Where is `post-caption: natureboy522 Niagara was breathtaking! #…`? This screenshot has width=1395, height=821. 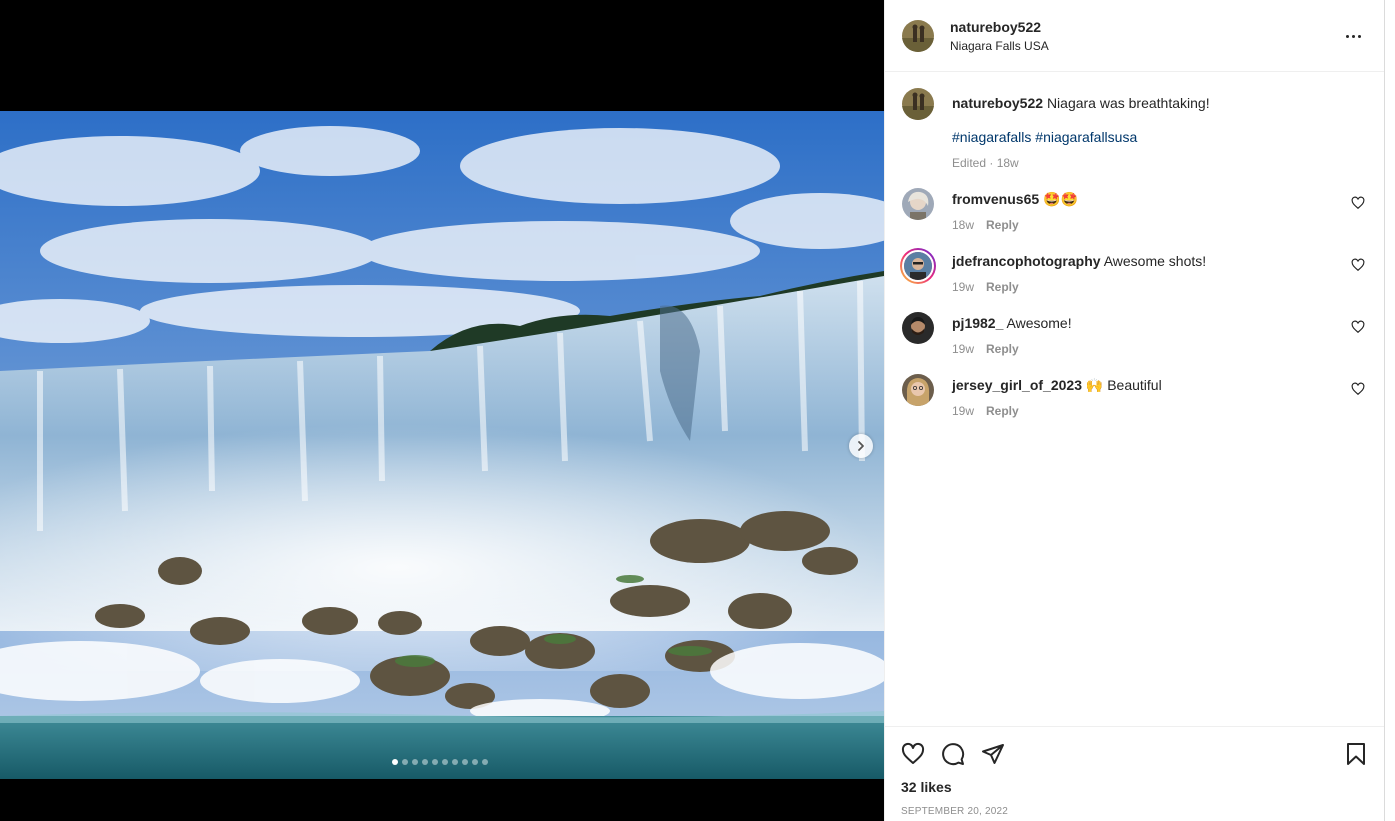
post-caption: natureboy522 Niagara was breathtaking! #… is located at coordinates (1134, 130).